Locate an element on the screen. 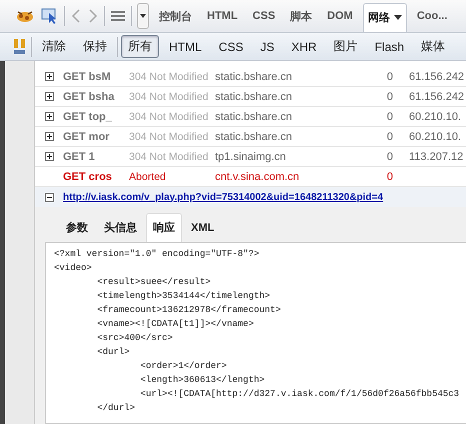  code-line: <length>360613</length> is located at coordinates (202, 380).